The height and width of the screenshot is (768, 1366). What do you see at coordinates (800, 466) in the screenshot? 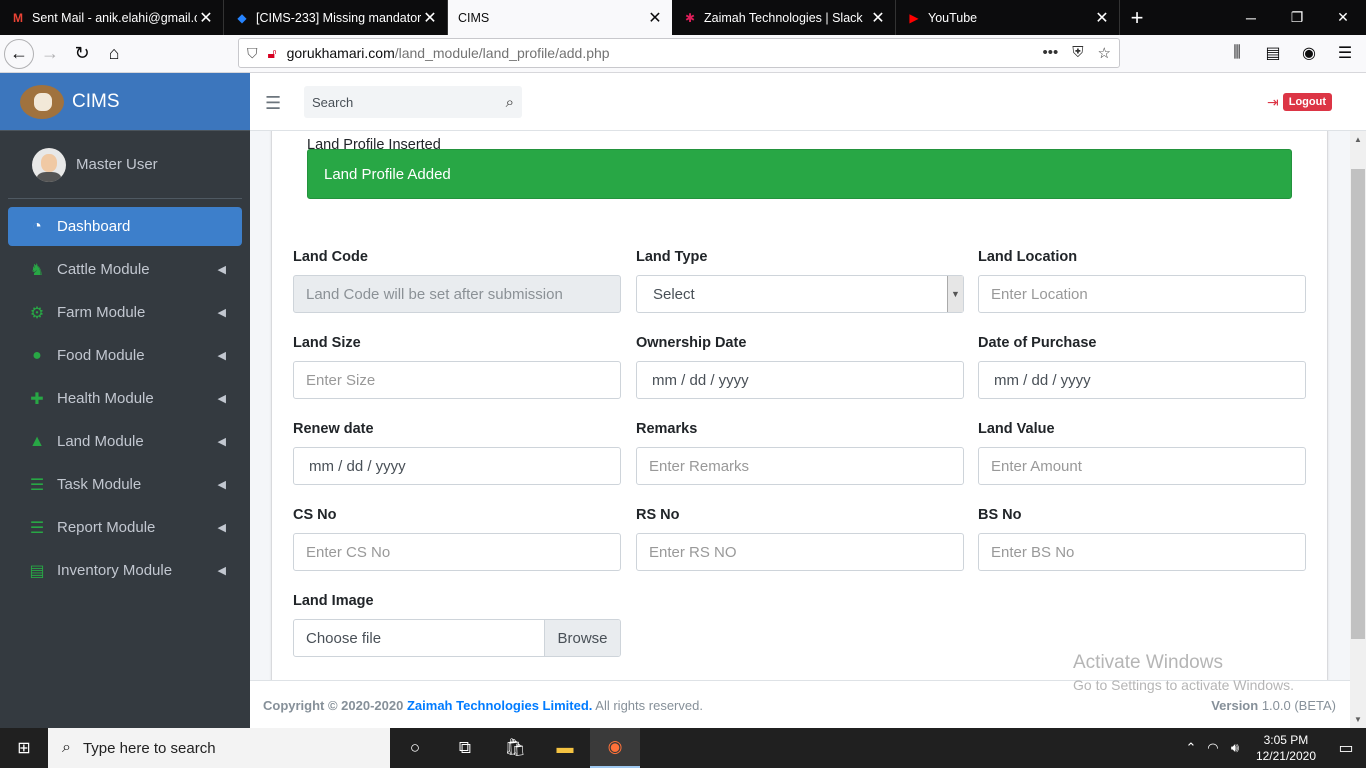
I see `remarks-input: Enter Remarks` at bounding box center [800, 466].